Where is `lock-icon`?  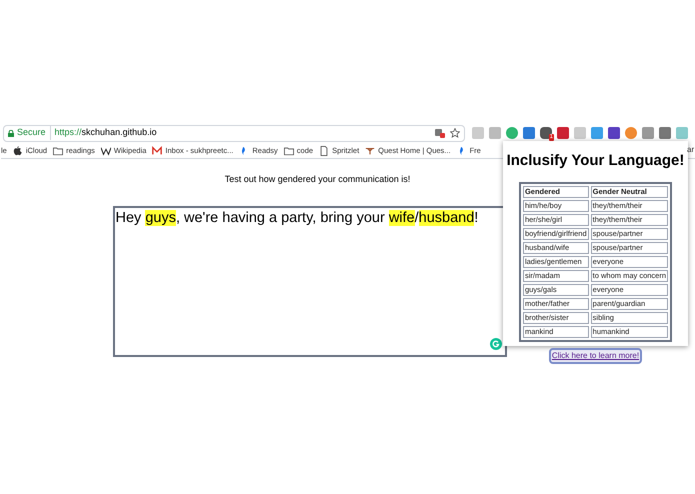
lock-icon is located at coordinates (11, 133).